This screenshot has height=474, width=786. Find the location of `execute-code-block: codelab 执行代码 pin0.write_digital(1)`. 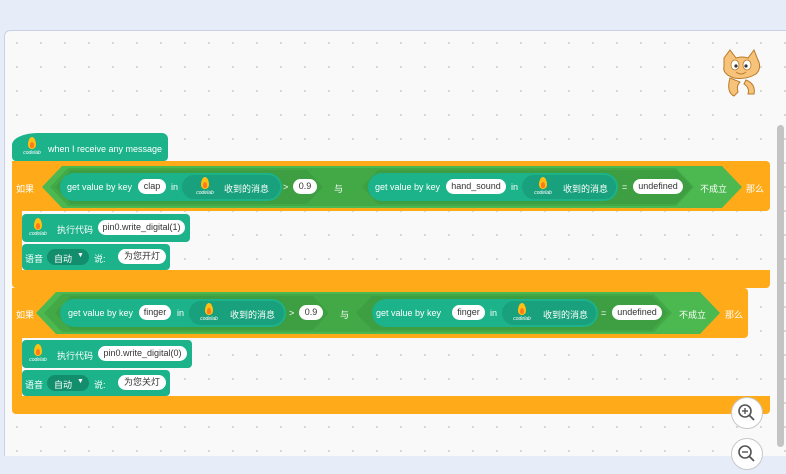

execute-code-block: codelab 执行代码 pin0.write_digital(1) is located at coordinates (106, 228).